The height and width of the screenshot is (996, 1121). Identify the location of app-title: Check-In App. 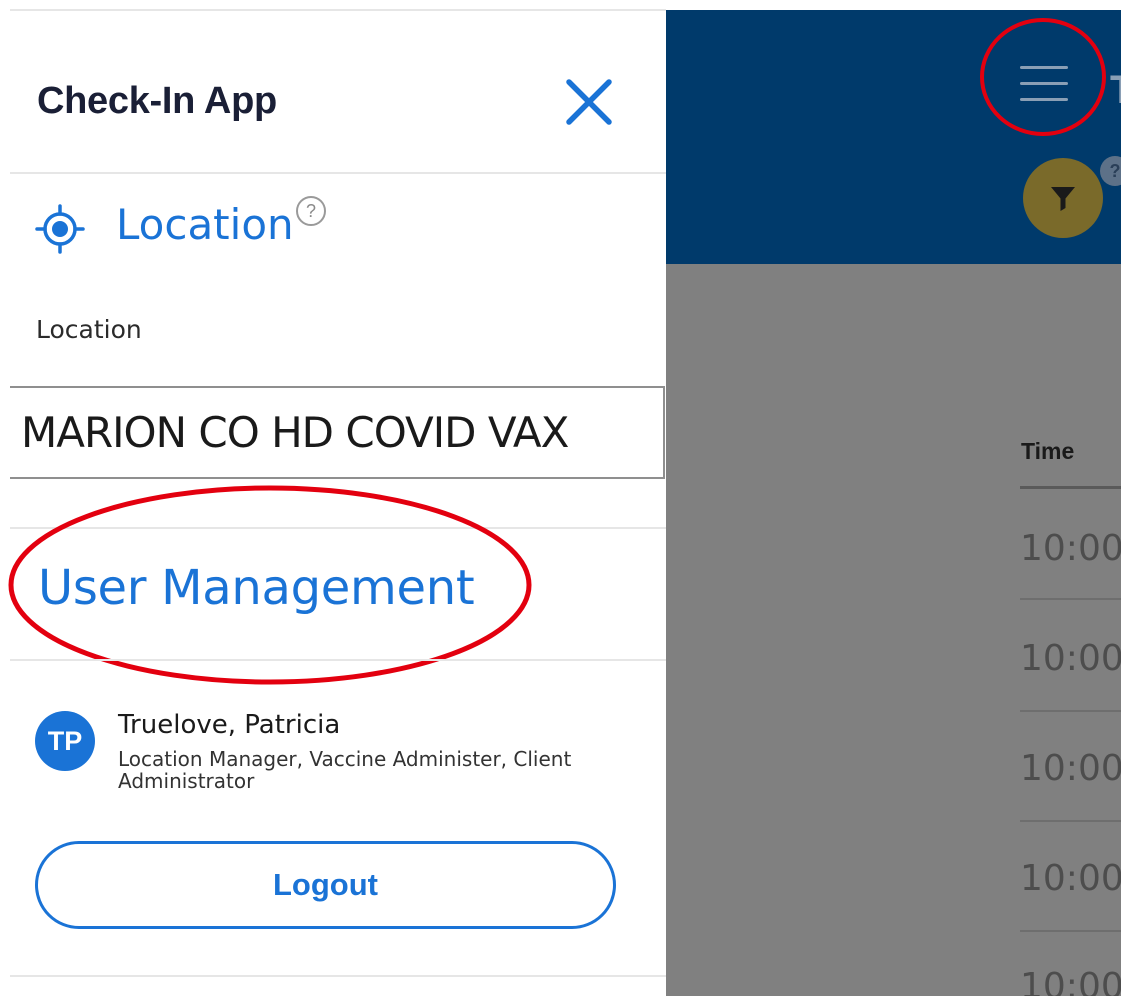
(157, 101).